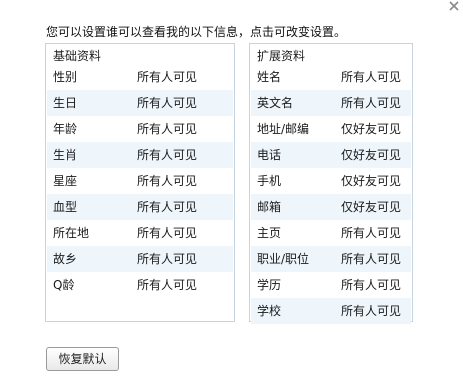  What do you see at coordinates (64, 285) in the screenshot?
I see `row-label: Q龄` at bounding box center [64, 285].